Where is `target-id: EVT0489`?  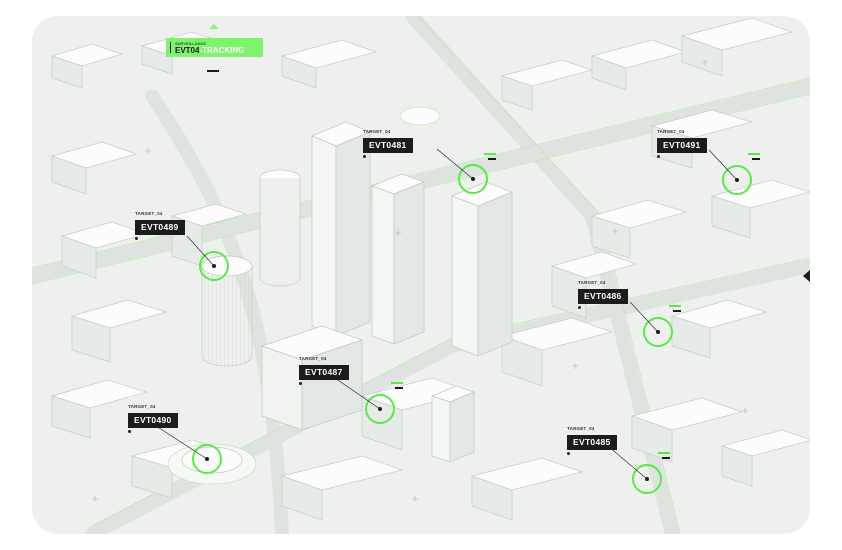 target-id: EVT0489 is located at coordinates (160, 227).